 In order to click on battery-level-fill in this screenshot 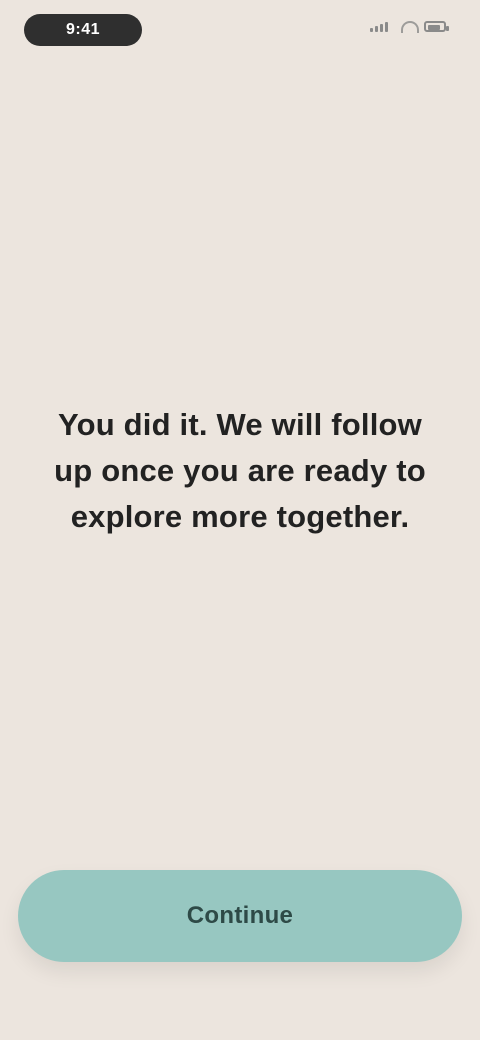, I will do `click(434, 27)`.